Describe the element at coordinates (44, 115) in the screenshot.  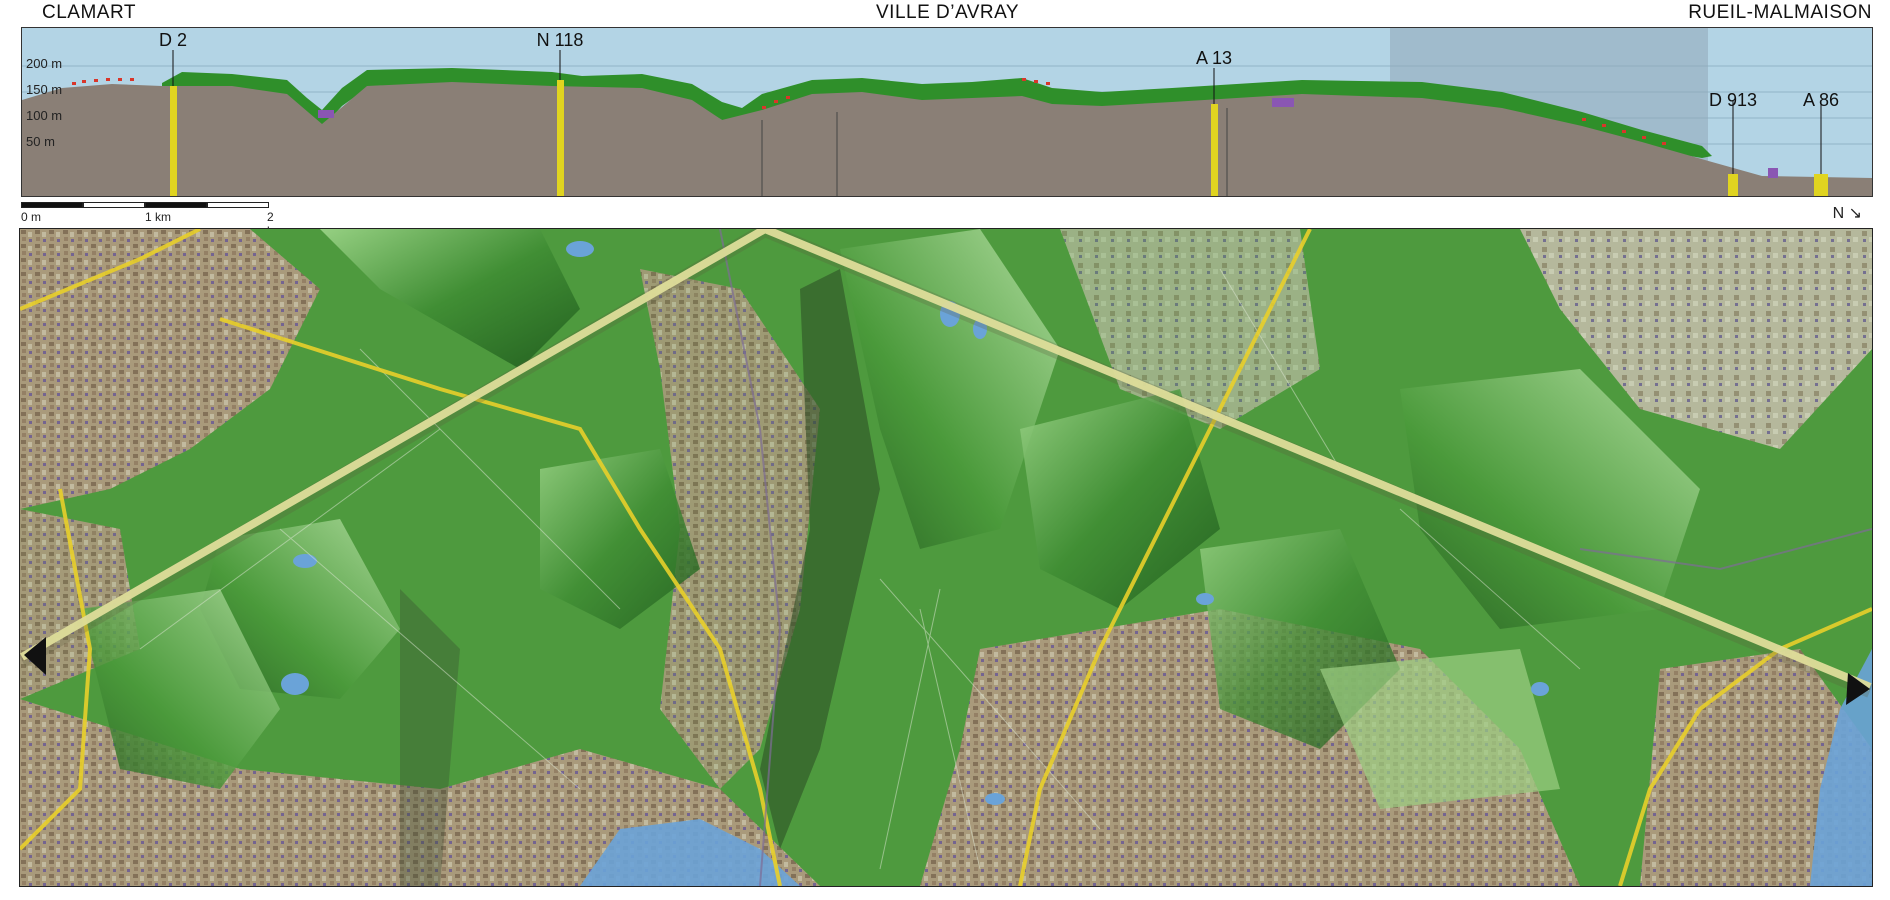
I see `elevation-label-100: 100 m` at that location.